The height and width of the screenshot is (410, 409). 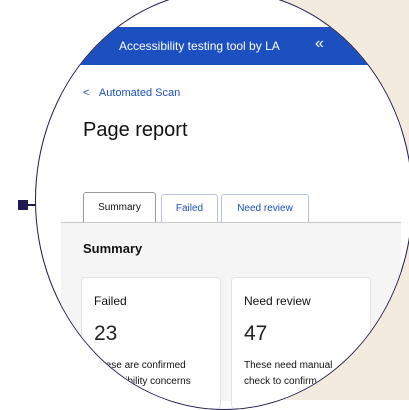 I want to click on tab-failed: Failed, so click(x=189, y=208).